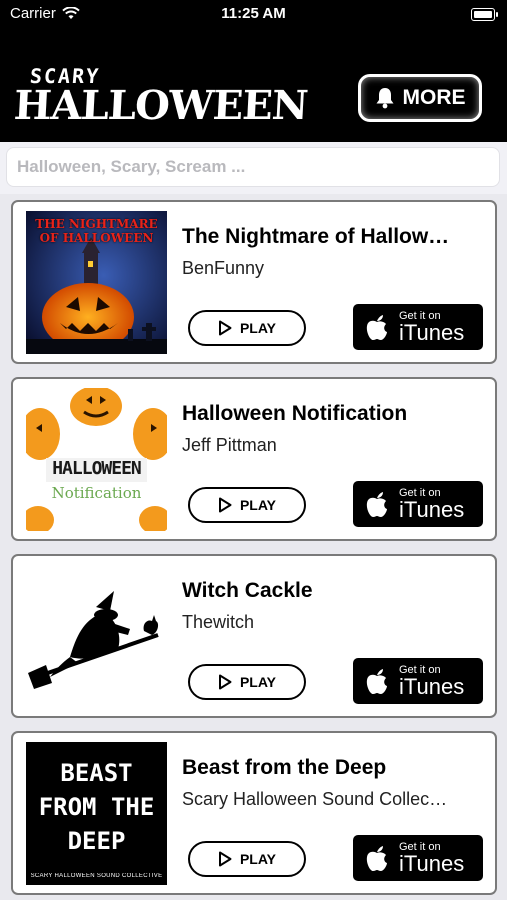 This screenshot has width=507, height=900. What do you see at coordinates (229, 445) in the screenshot?
I see `song-artist: Jeff Pittman` at bounding box center [229, 445].